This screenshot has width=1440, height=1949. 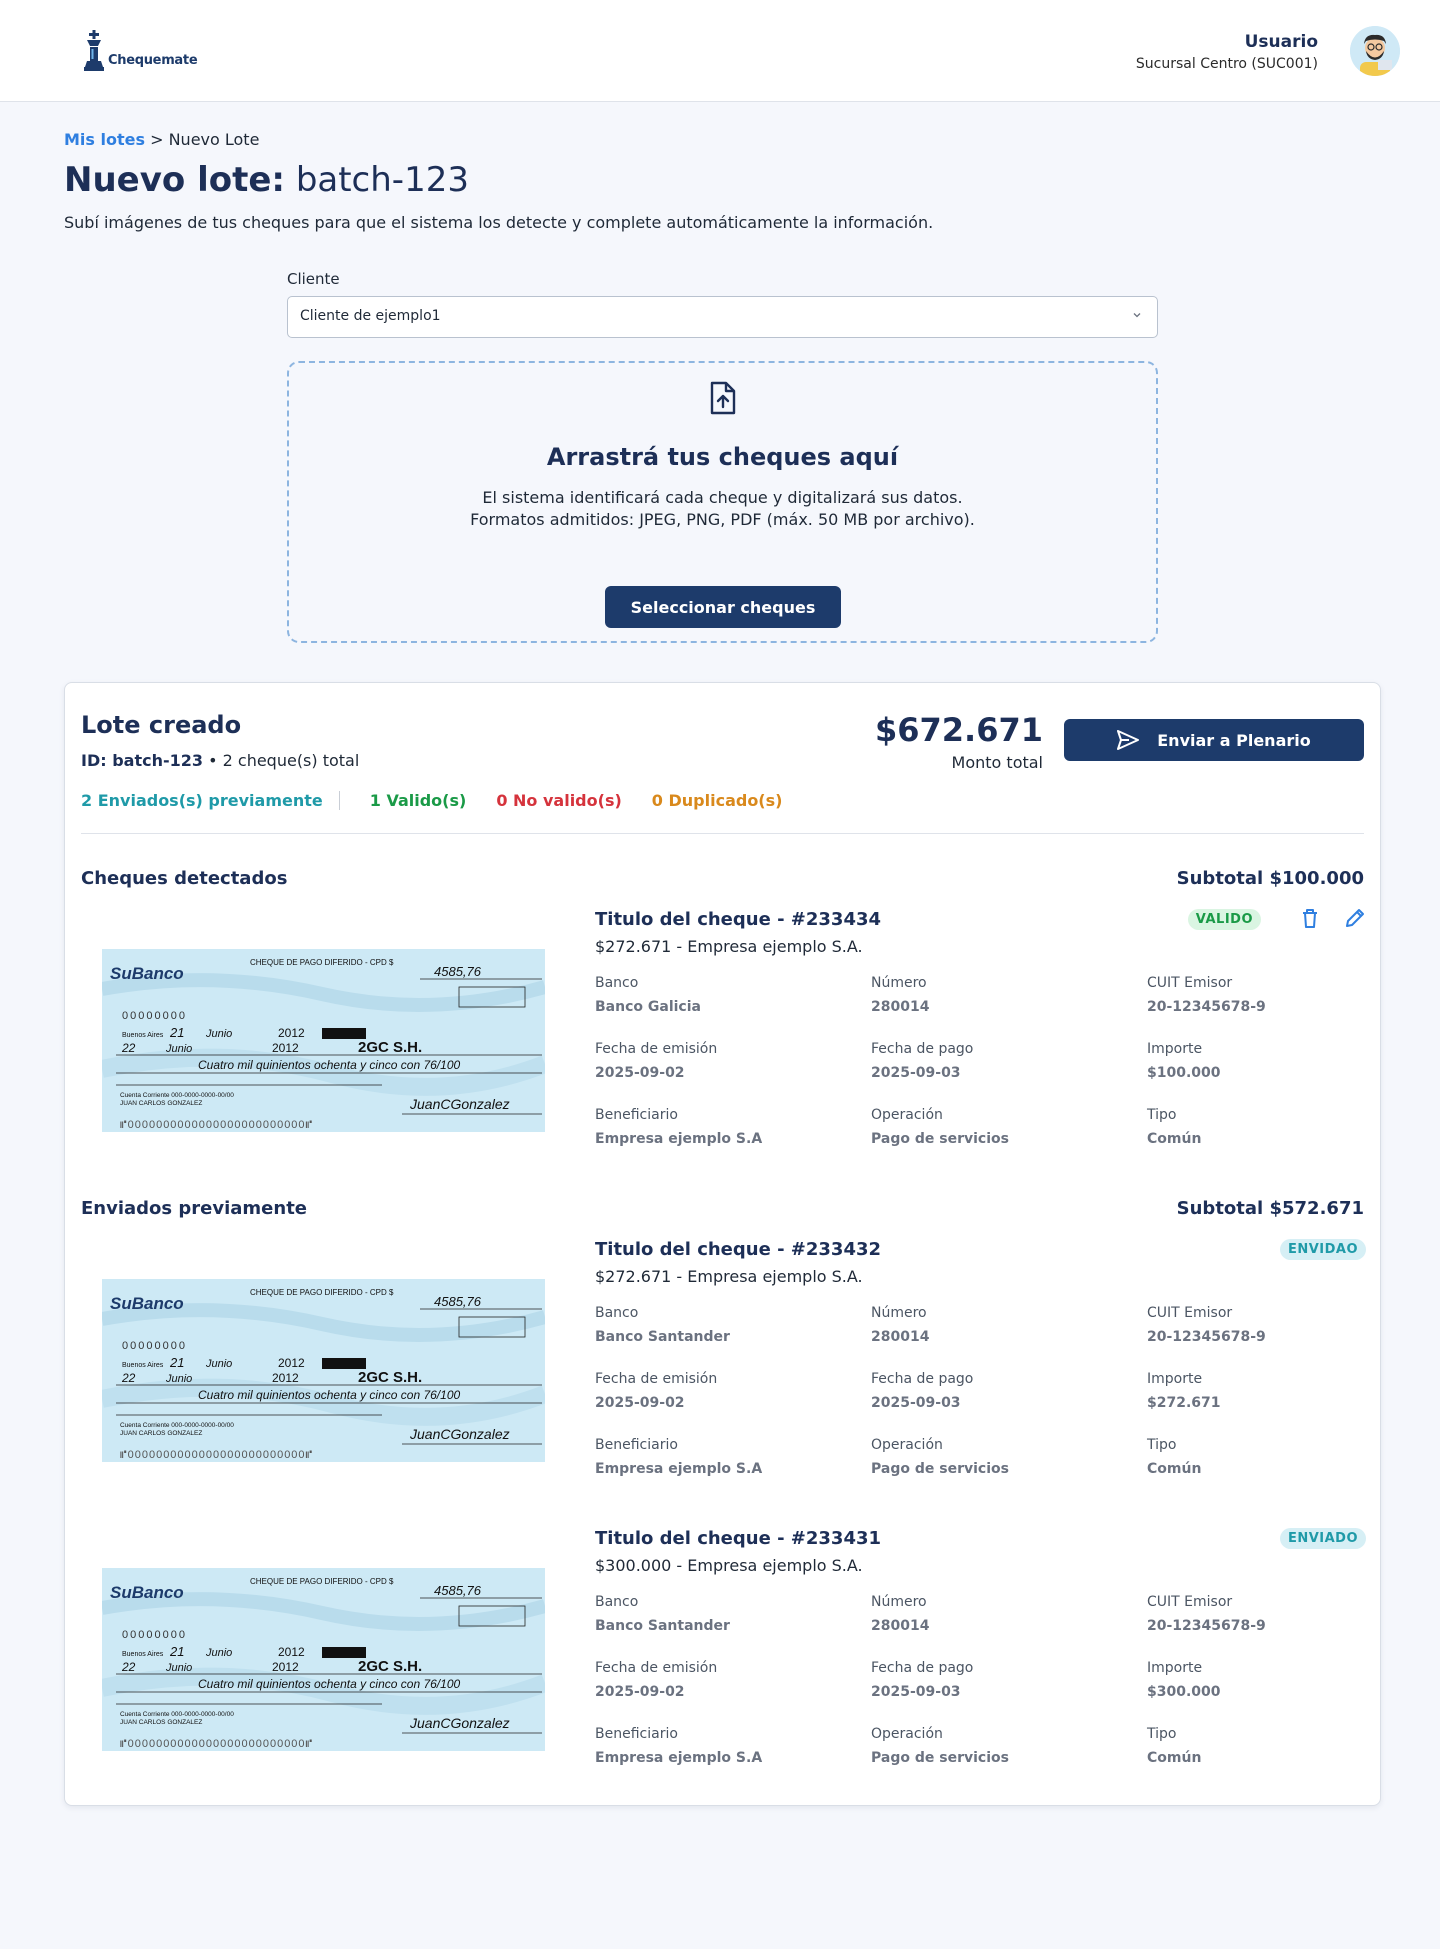 What do you see at coordinates (907, 1115) in the screenshot?
I see `field-label: Operación` at bounding box center [907, 1115].